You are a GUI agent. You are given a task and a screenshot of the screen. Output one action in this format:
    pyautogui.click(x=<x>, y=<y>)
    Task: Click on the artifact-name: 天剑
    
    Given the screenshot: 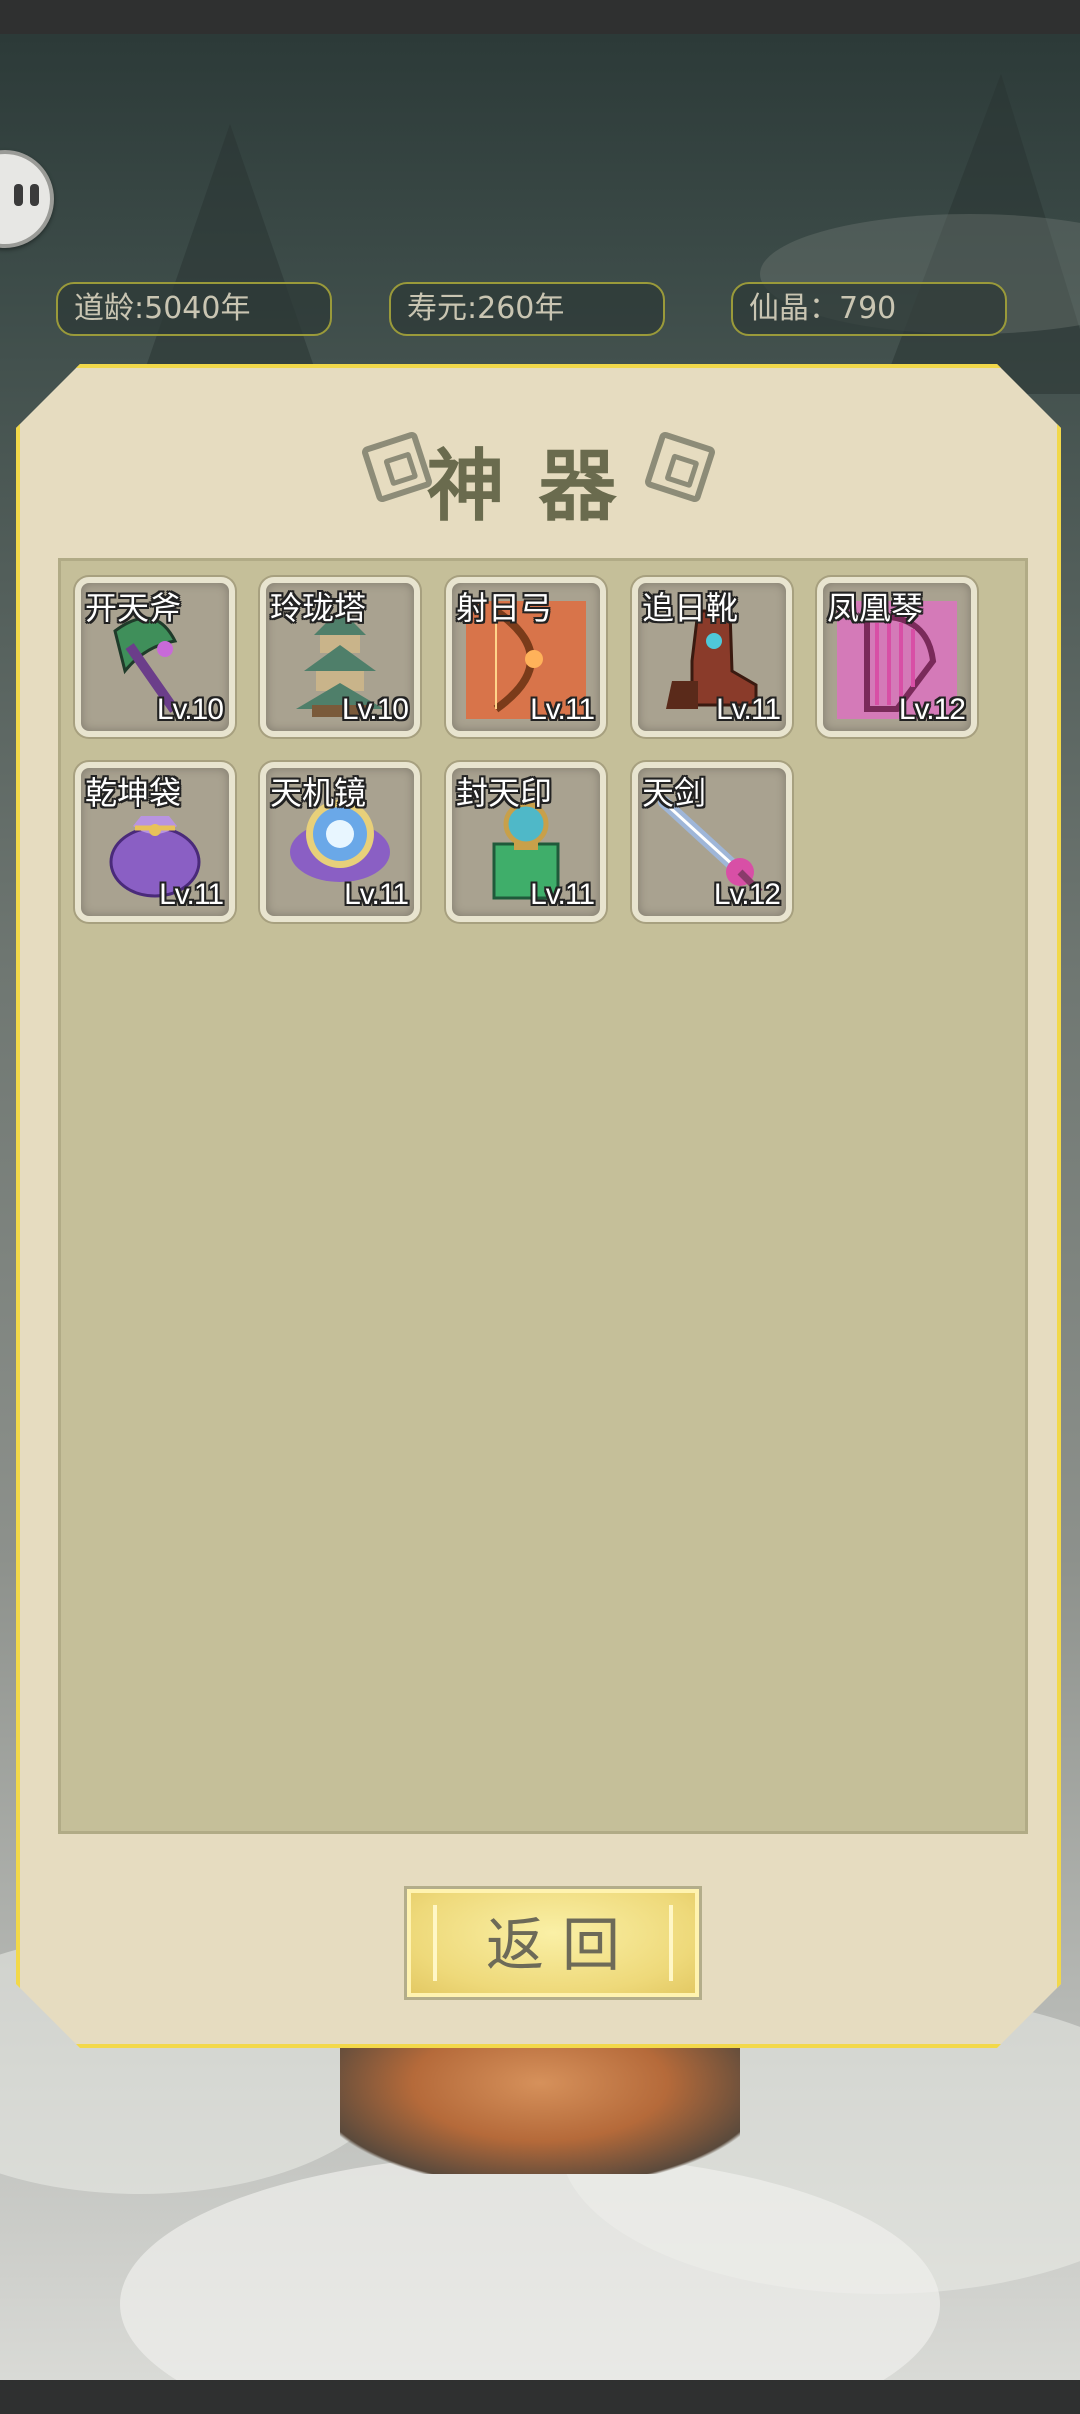 What is the action you would take?
    pyautogui.click(x=674, y=793)
    